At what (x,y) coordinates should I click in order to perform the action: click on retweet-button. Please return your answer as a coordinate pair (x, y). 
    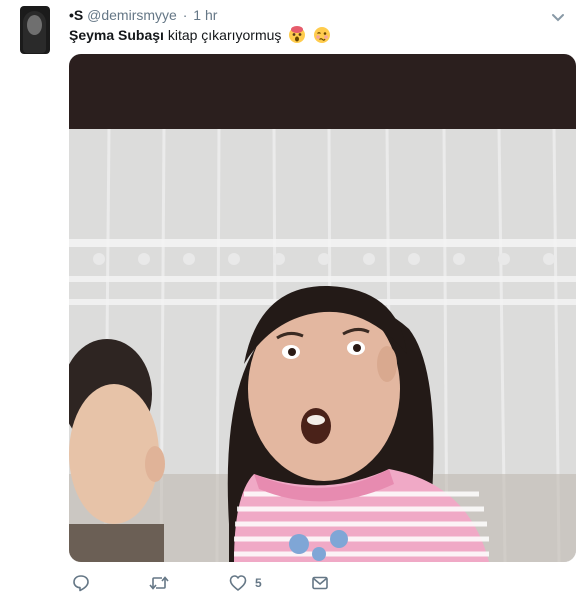
    Looking at the image, I should click on (159, 583).